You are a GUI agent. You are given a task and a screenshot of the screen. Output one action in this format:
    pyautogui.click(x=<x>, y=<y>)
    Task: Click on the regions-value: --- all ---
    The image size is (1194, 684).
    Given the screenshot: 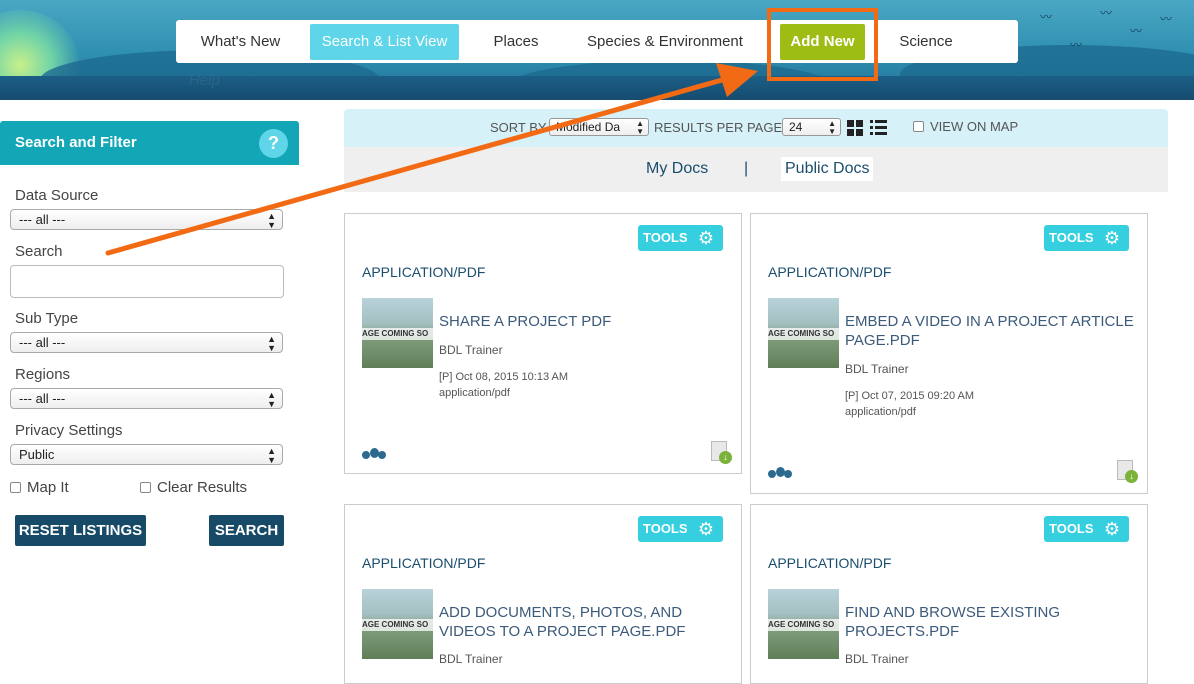 What is the action you would take?
    pyautogui.click(x=42, y=398)
    